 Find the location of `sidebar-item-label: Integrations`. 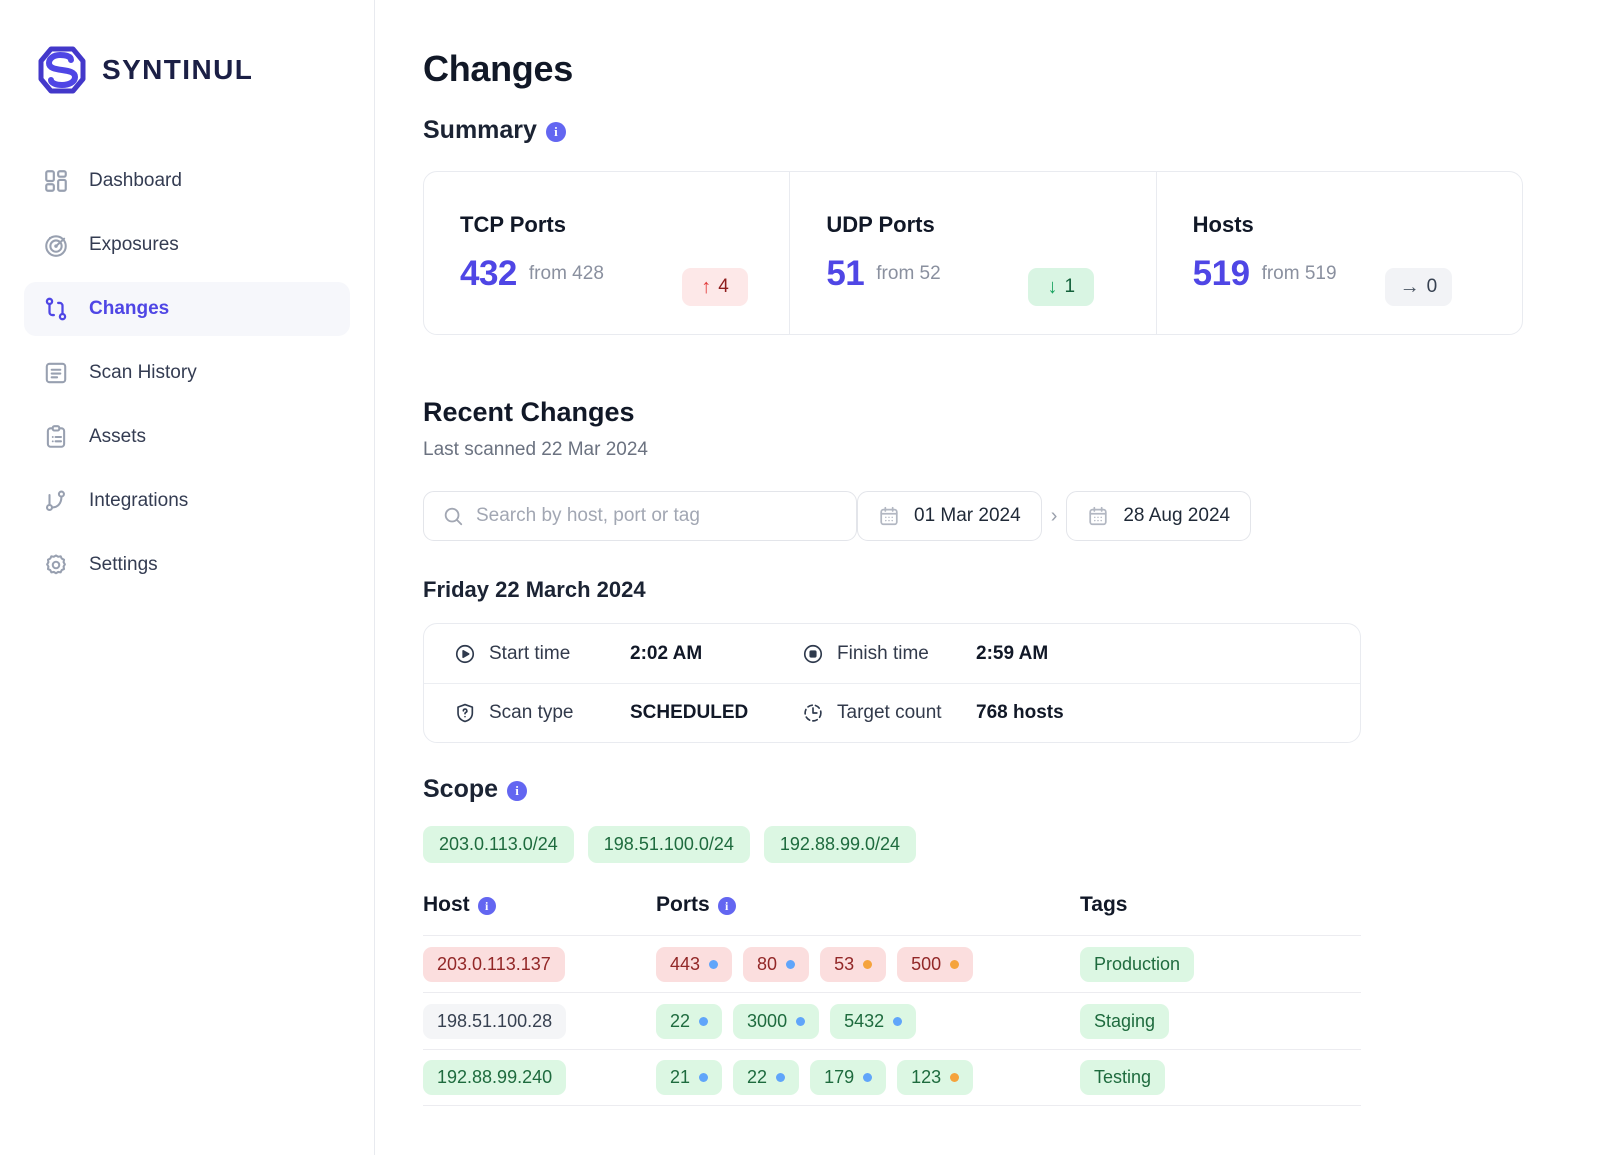

sidebar-item-label: Integrations is located at coordinates (139, 500).